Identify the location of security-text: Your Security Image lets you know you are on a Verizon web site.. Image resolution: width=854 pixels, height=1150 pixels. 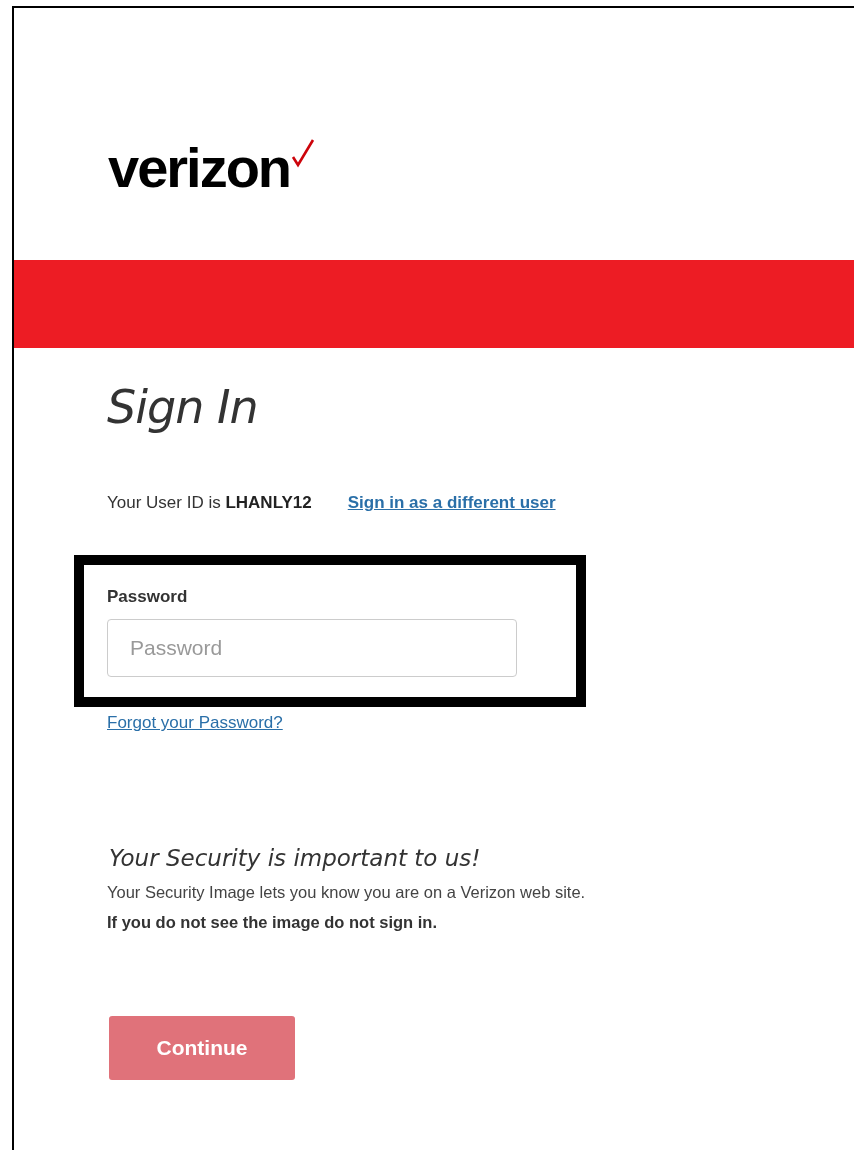
(347, 893).